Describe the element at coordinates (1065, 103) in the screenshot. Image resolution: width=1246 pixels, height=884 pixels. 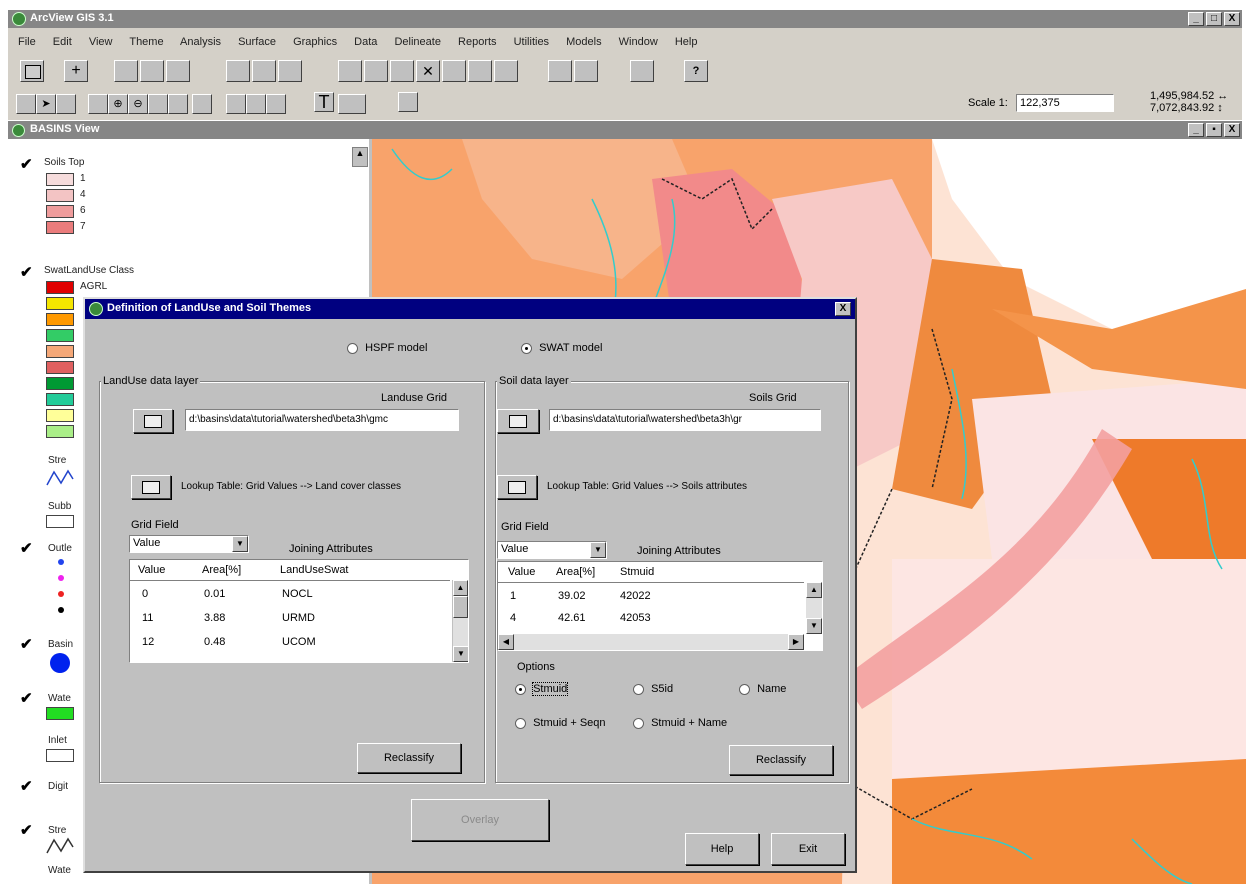
I see `scale-input` at that location.